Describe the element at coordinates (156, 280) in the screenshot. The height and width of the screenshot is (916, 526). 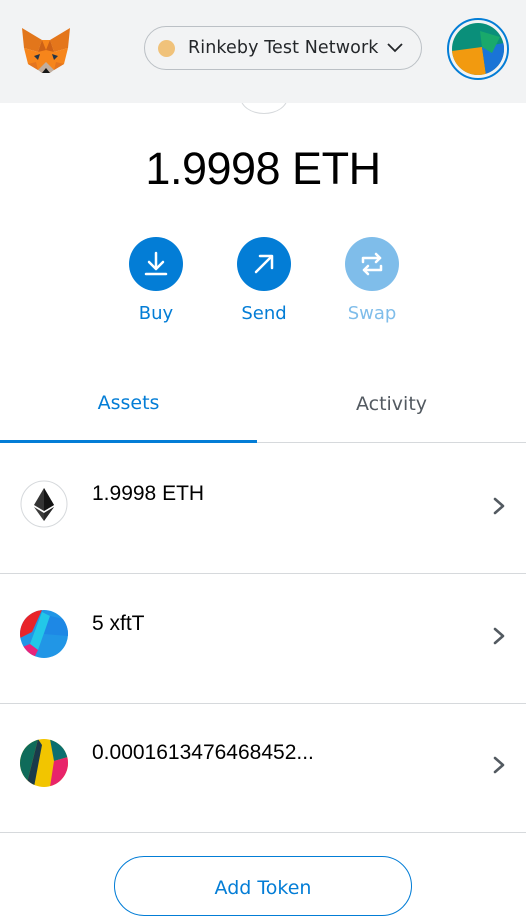
I see `buy-button: Buy` at that location.